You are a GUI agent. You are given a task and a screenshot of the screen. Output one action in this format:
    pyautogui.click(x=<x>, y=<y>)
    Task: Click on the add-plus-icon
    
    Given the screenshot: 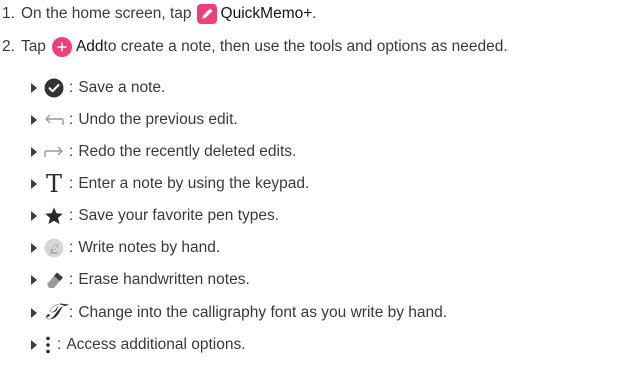 What is the action you would take?
    pyautogui.click(x=61, y=47)
    